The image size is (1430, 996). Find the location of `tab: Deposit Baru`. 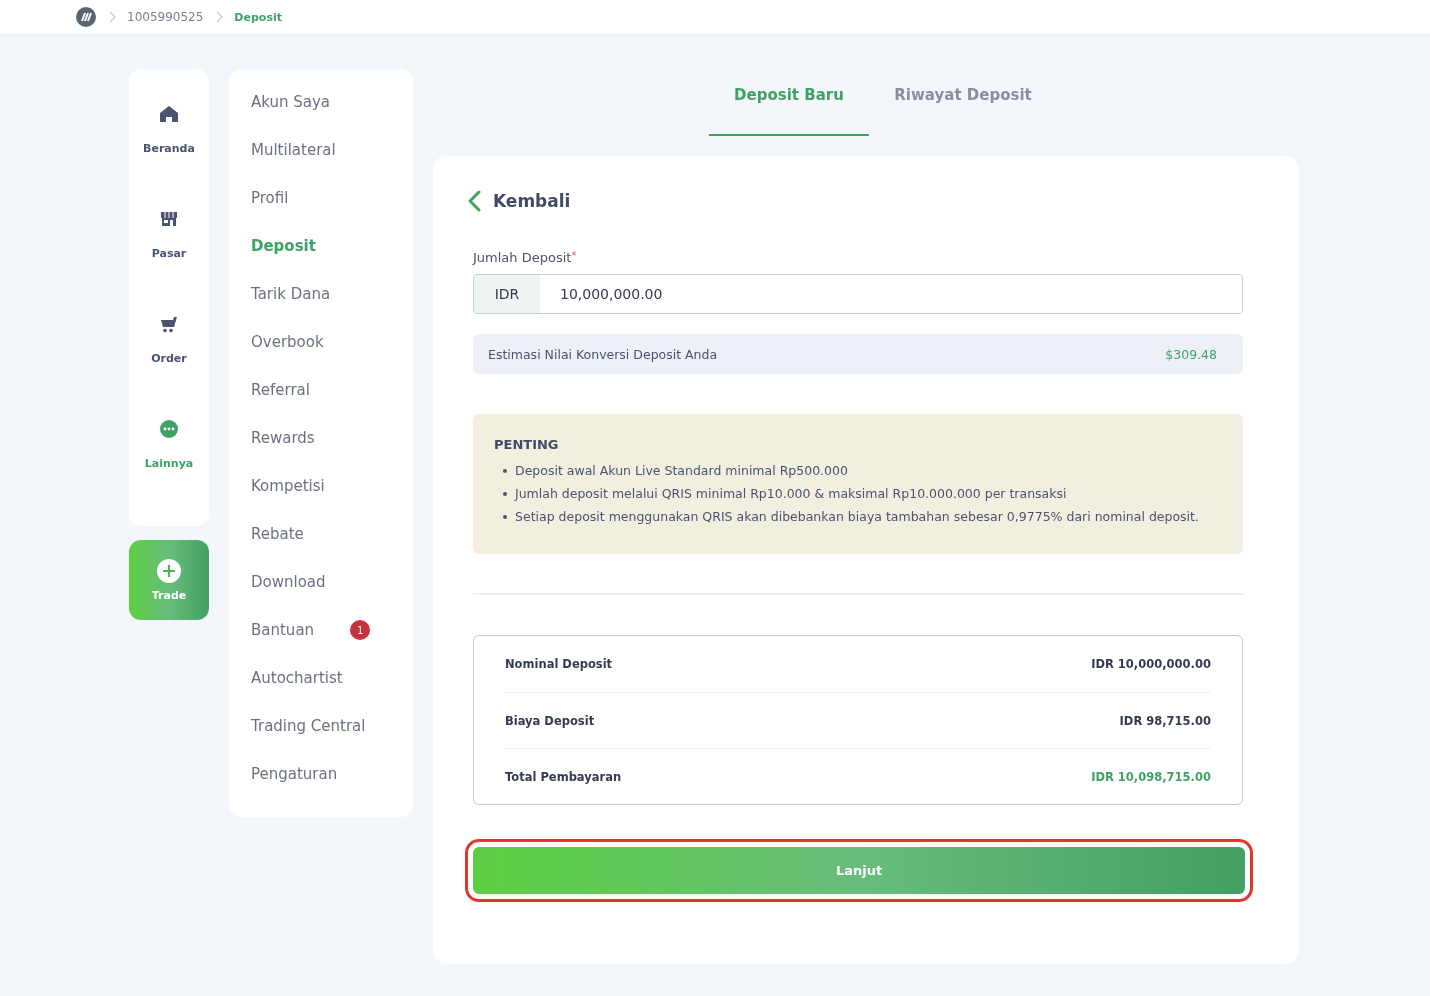

tab: Deposit Baru is located at coordinates (789, 102).